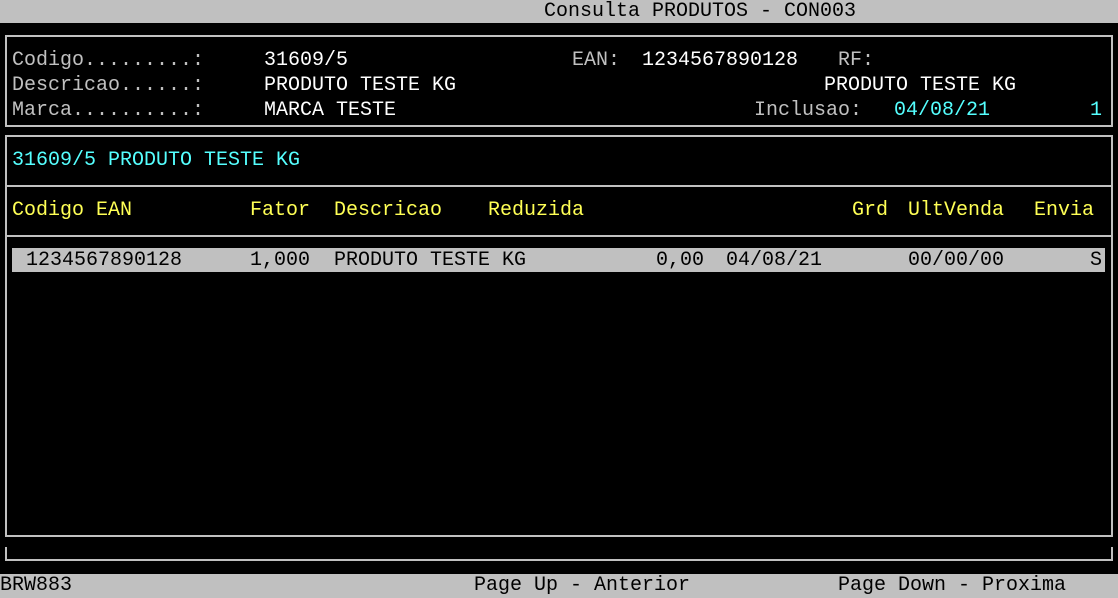 The height and width of the screenshot is (598, 1118). I want to click on row-data: 04/08/21, so click(774, 260).